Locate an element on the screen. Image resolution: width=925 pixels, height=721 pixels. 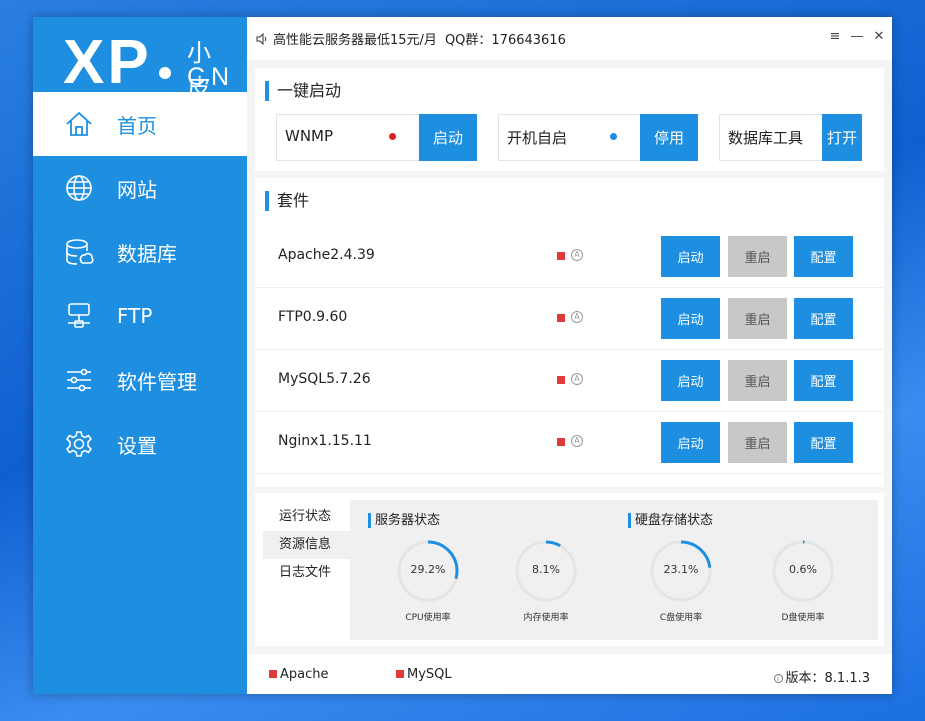
tab-resource-info: 资源信息 is located at coordinates (308, 545).